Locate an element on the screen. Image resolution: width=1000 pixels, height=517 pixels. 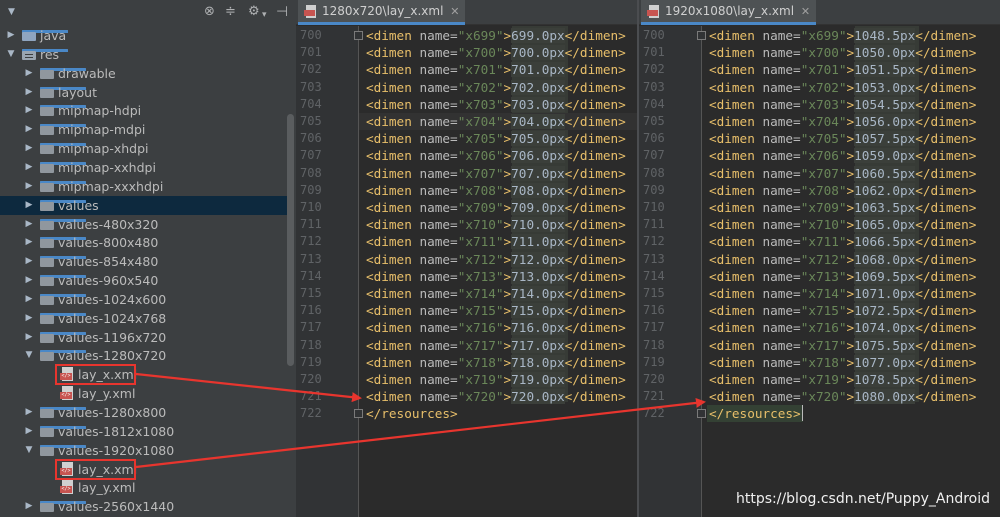
code-line: <dimen name="x709">1063.5px</dimen> is located at coordinates (843, 207).